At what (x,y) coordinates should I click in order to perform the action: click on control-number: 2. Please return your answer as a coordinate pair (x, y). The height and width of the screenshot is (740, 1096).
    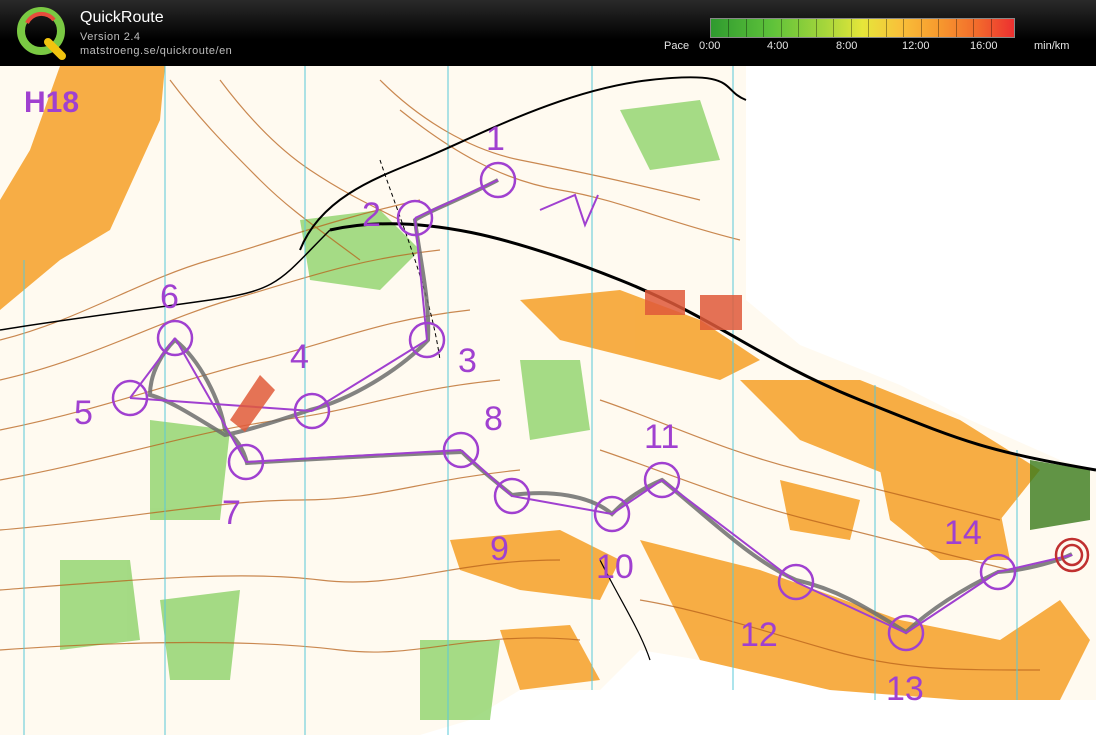
    Looking at the image, I should click on (371, 215).